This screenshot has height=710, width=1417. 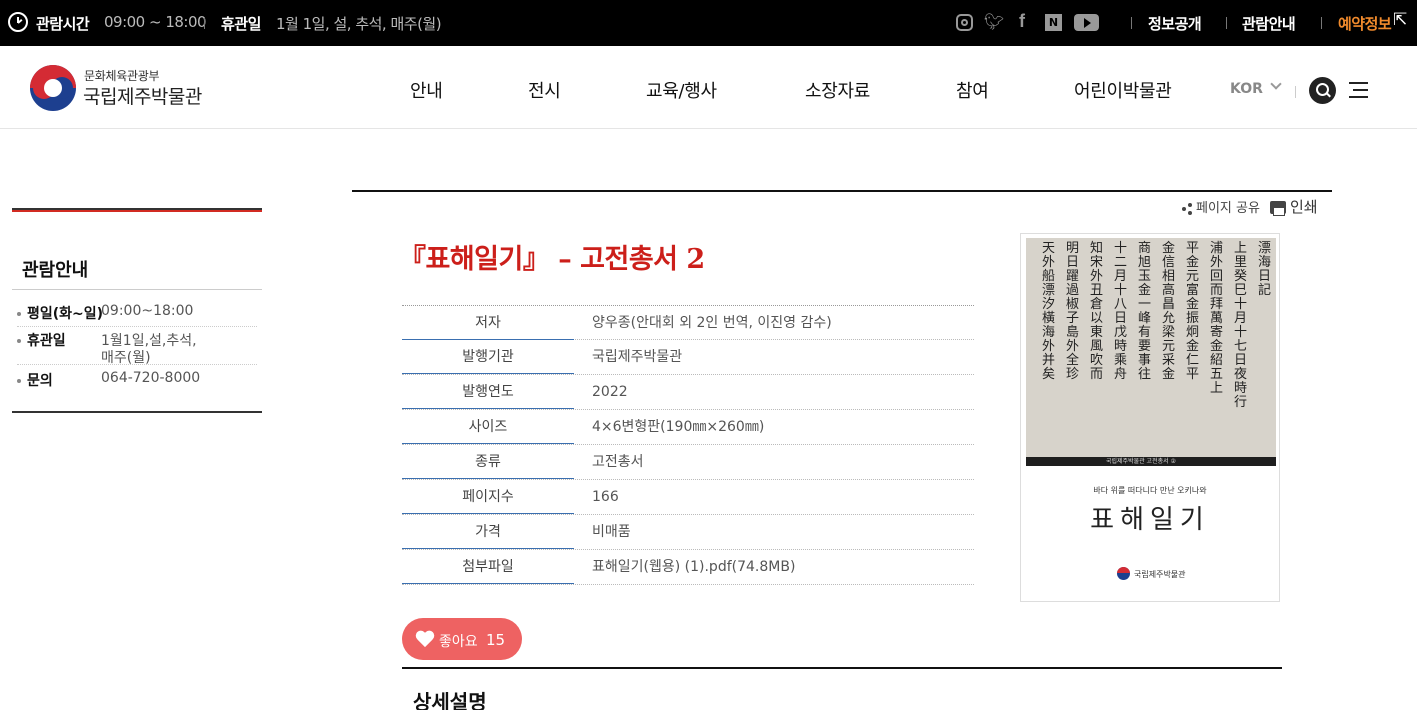 What do you see at coordinates (1123, 90) in the screenshot?
I see `nav-childrens-museum: 어린이박물관` at bounding box center [1123, 90].